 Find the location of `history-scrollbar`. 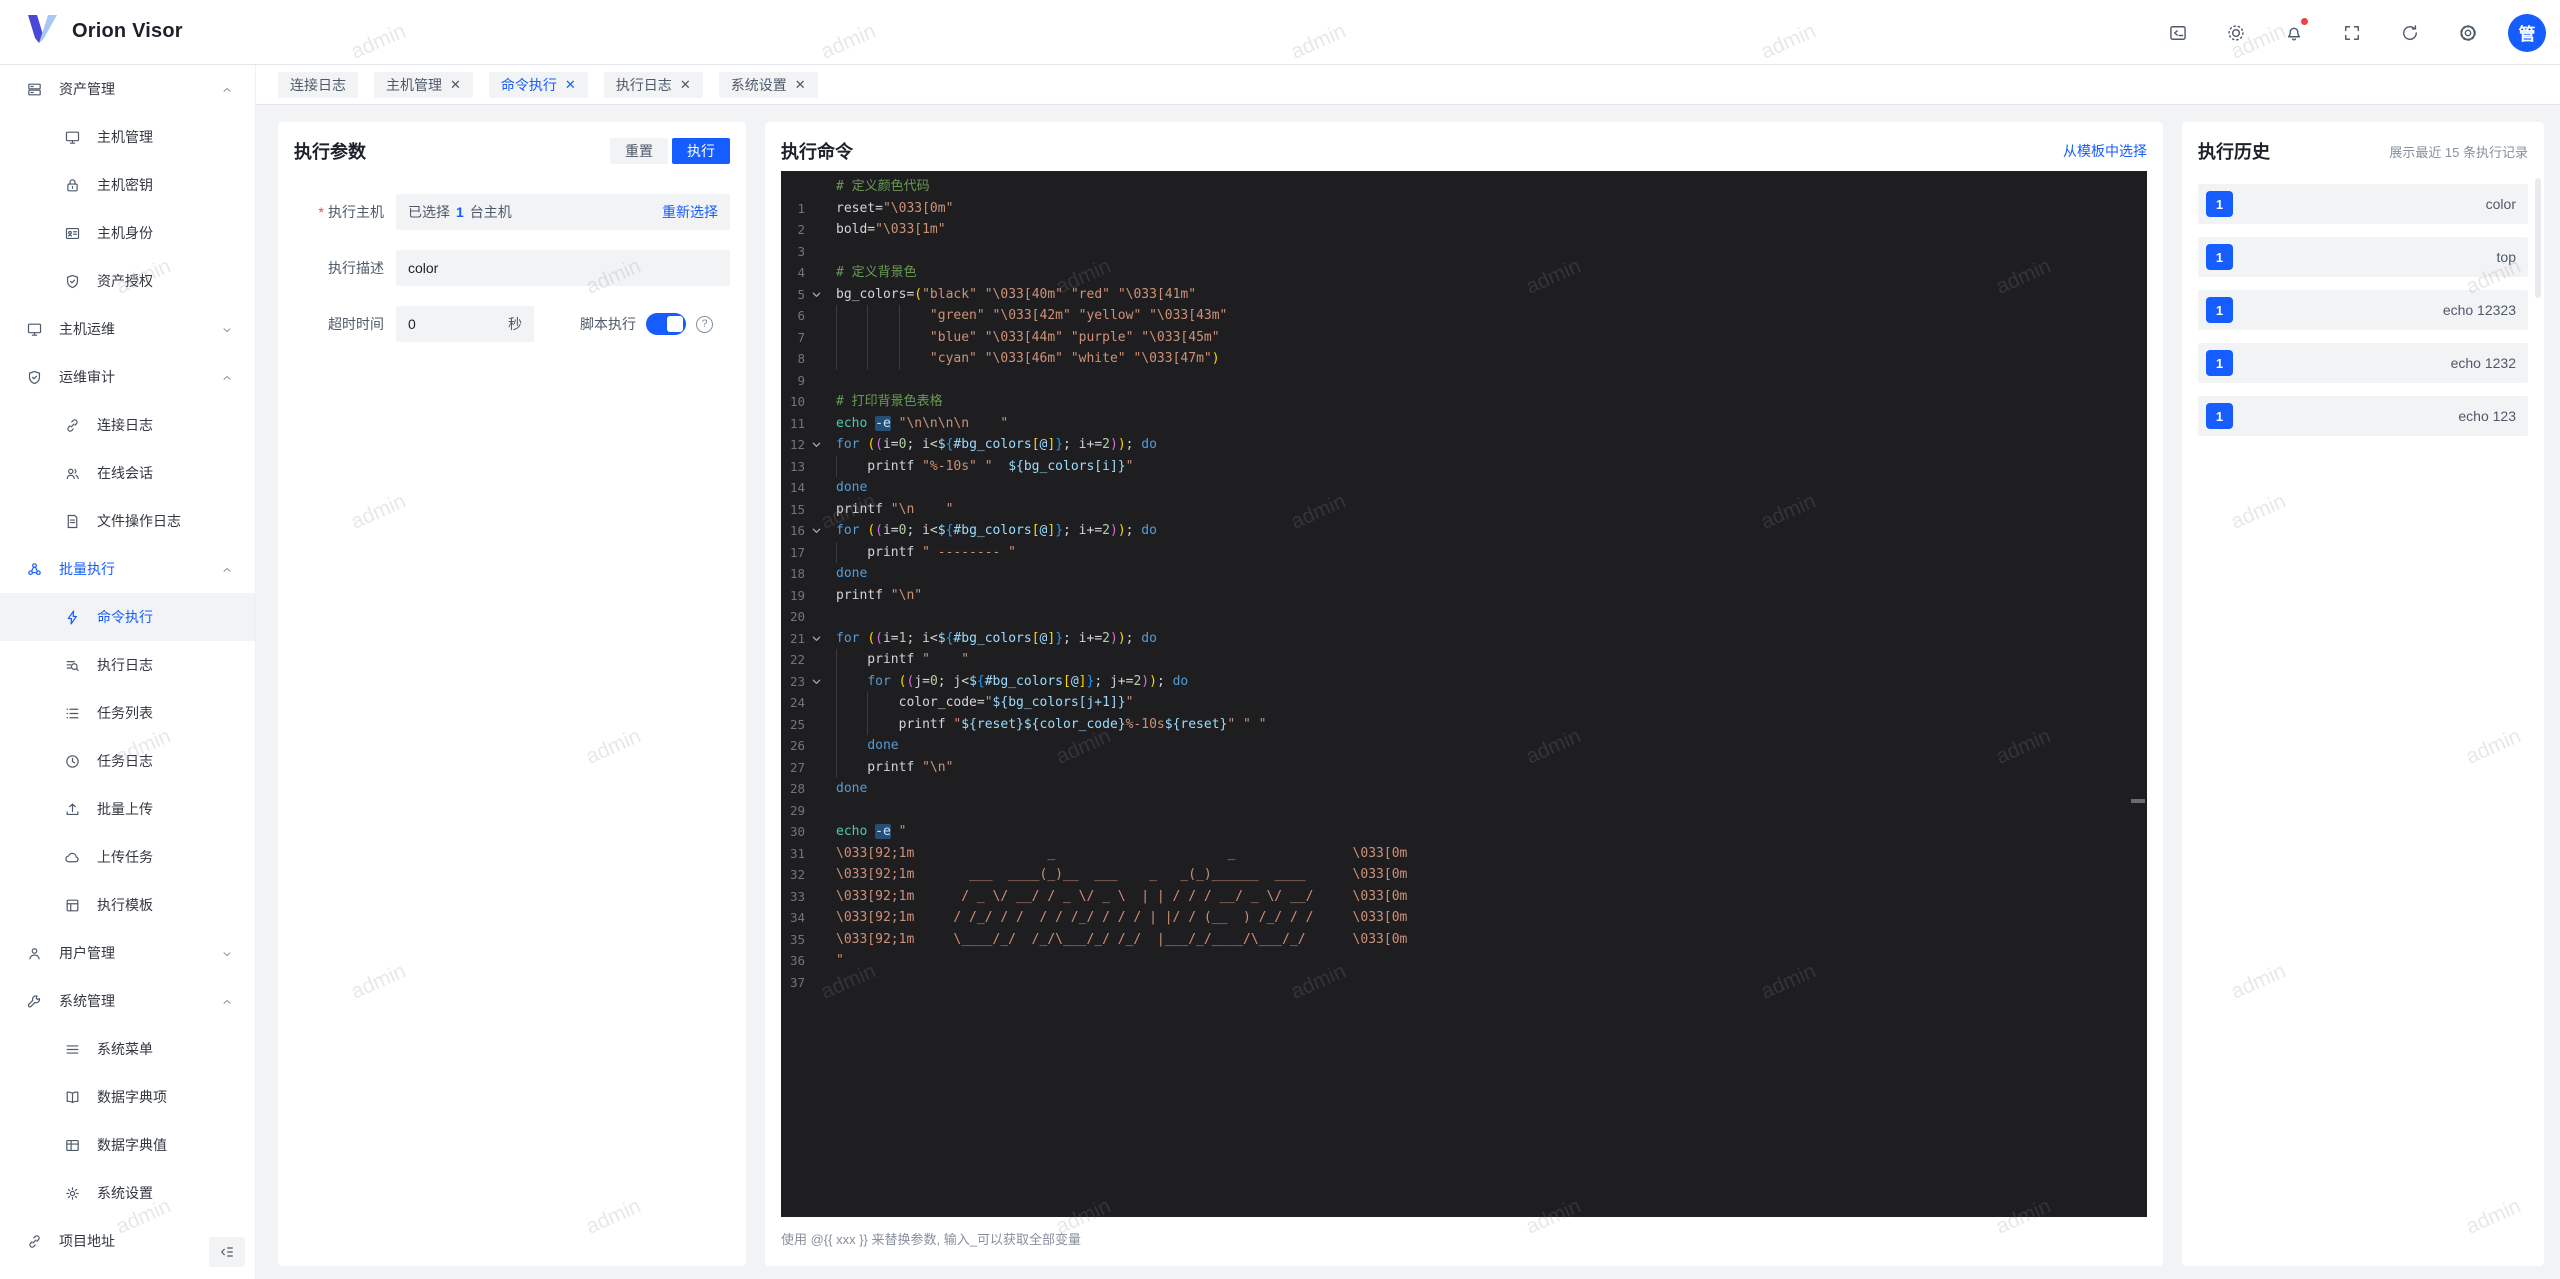

history-scrollbar is located at coordinates (2538, 238).